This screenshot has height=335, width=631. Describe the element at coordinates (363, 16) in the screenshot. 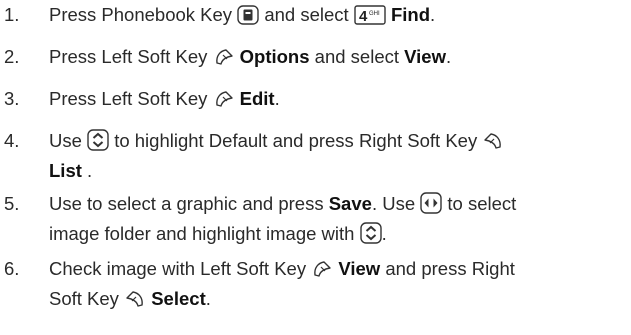

I see `svg-text: 4` at that location.